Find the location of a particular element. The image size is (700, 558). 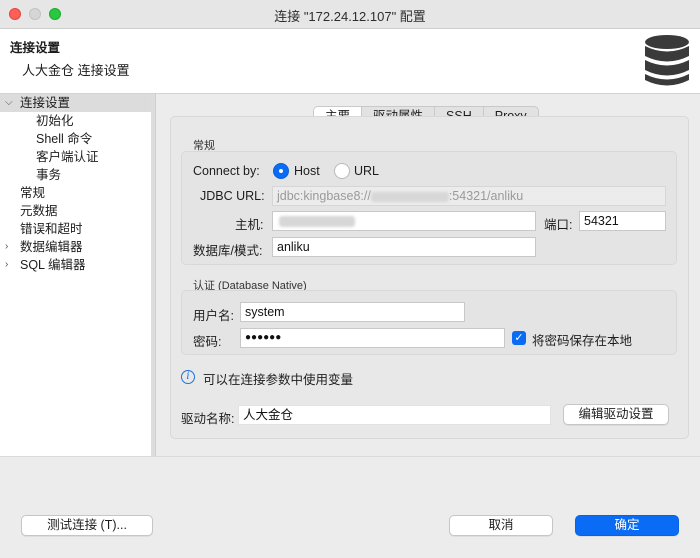

redacted-host-value is located at coordinates (317, 222).